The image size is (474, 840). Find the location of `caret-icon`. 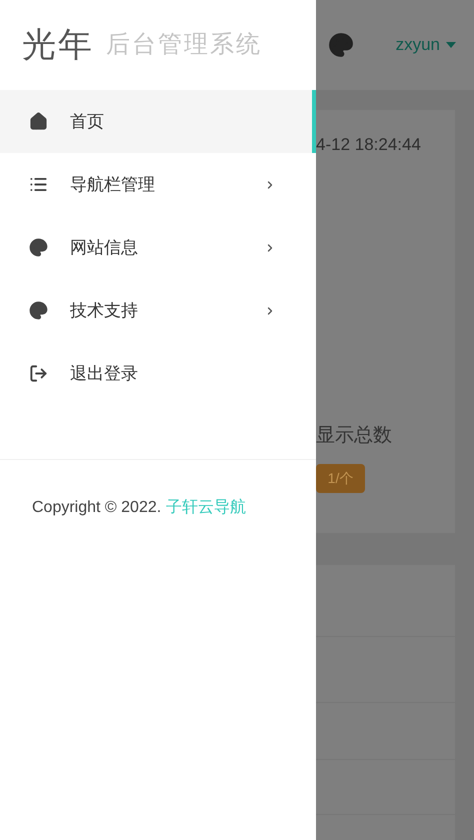

caret-icon is located at coordinates (451, 45).